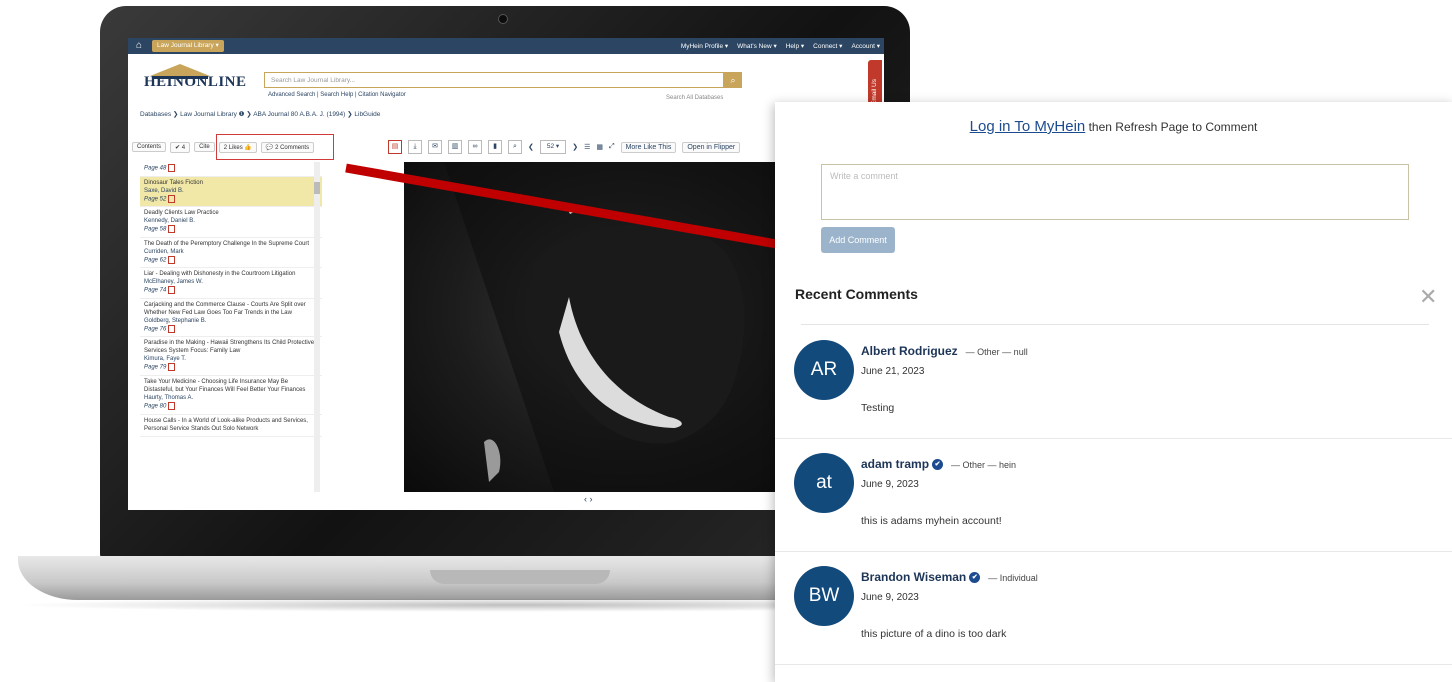 Image resolution: width=1452 pixels, height=682 pixels. I want to click on pager: ‹ ›, so click(588, 499).